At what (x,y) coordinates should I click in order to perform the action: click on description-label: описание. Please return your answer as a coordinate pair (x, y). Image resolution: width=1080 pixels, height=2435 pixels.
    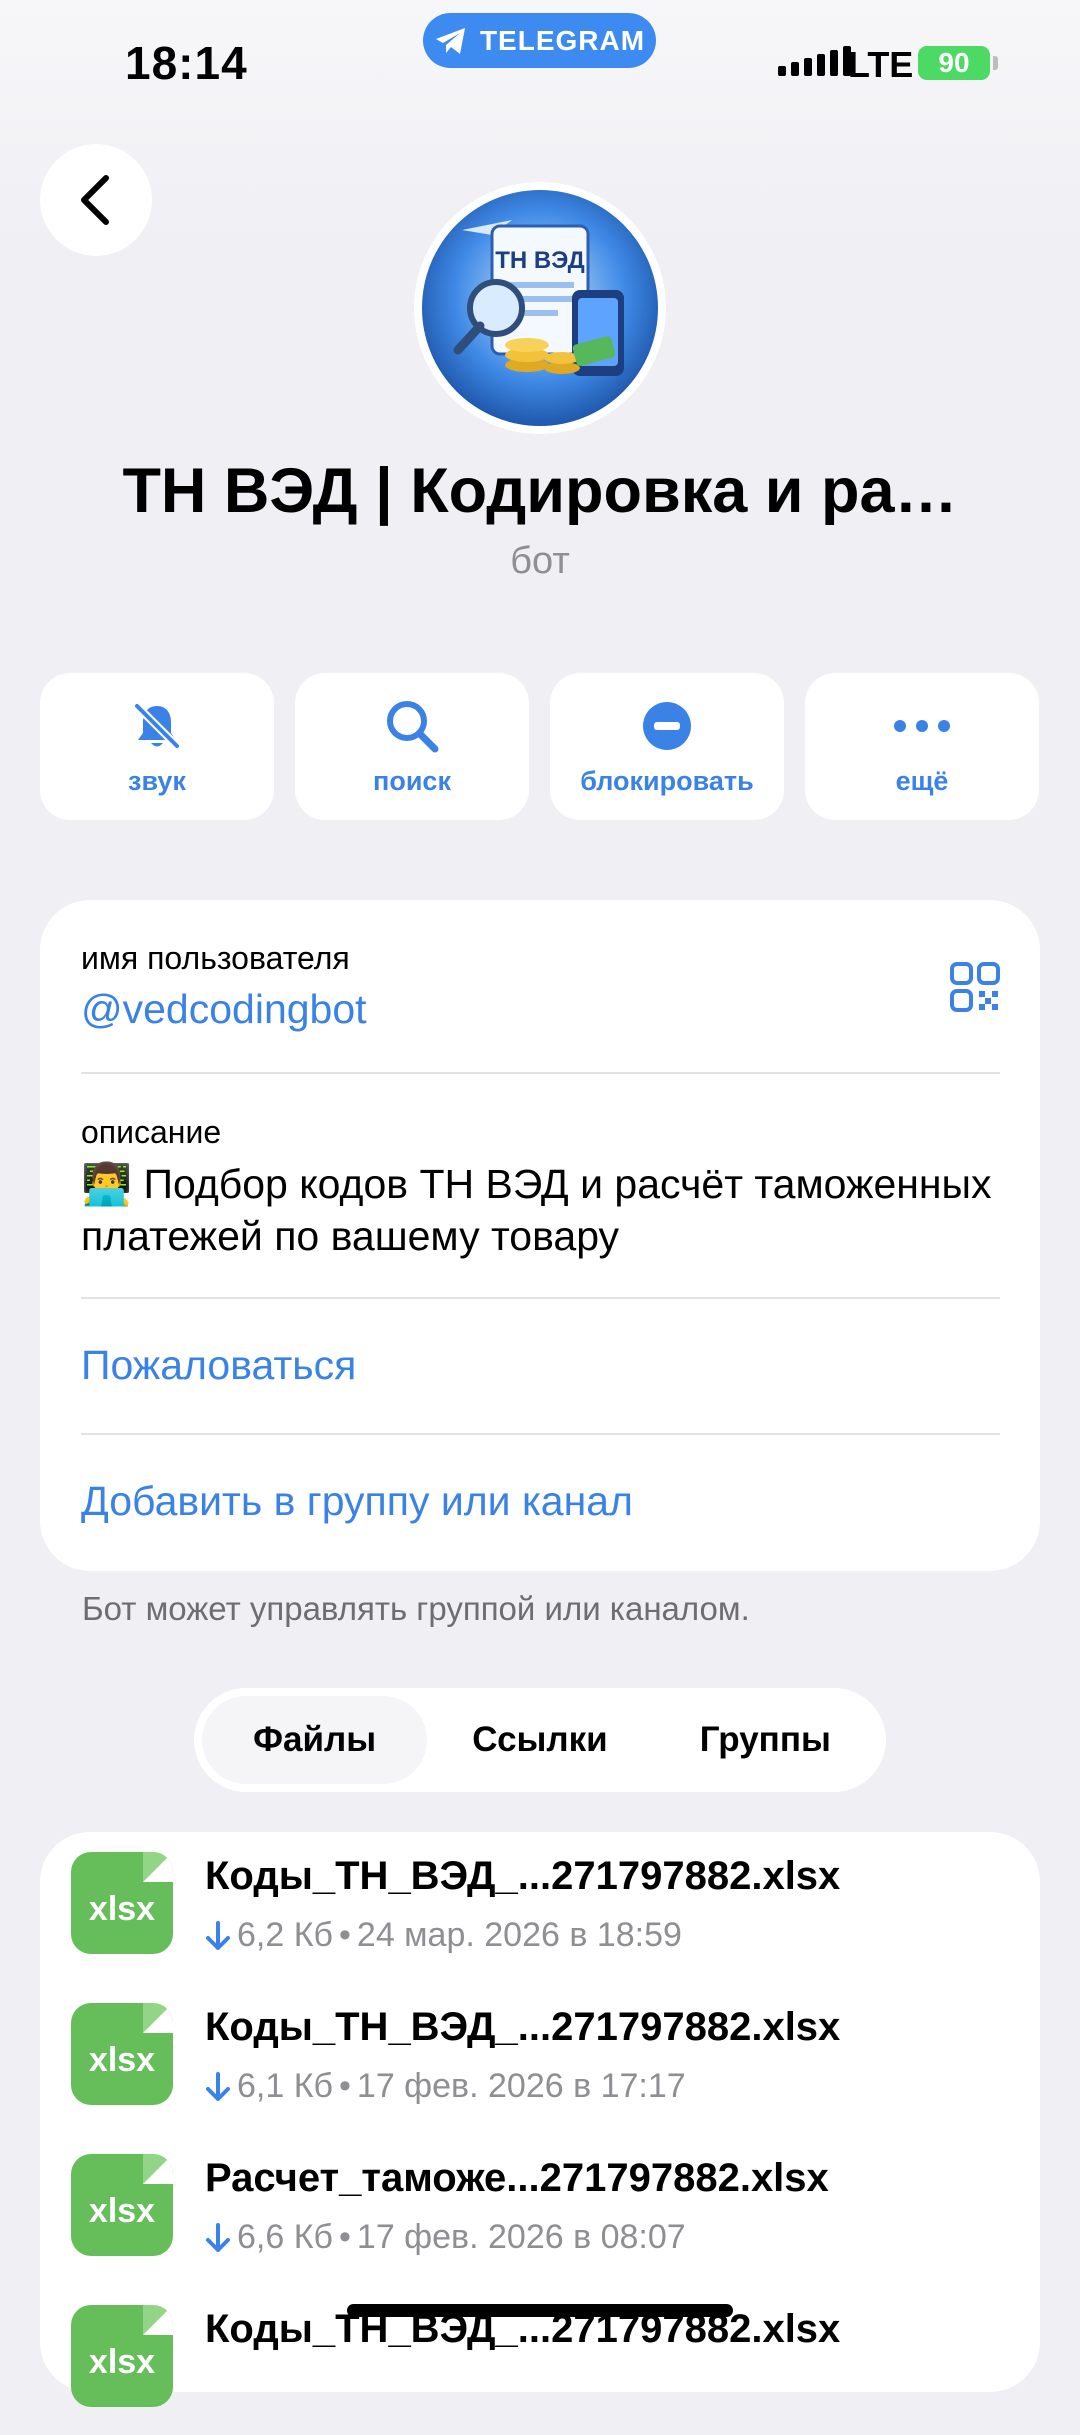
    Looking at the image, I should click on (151, 1132).